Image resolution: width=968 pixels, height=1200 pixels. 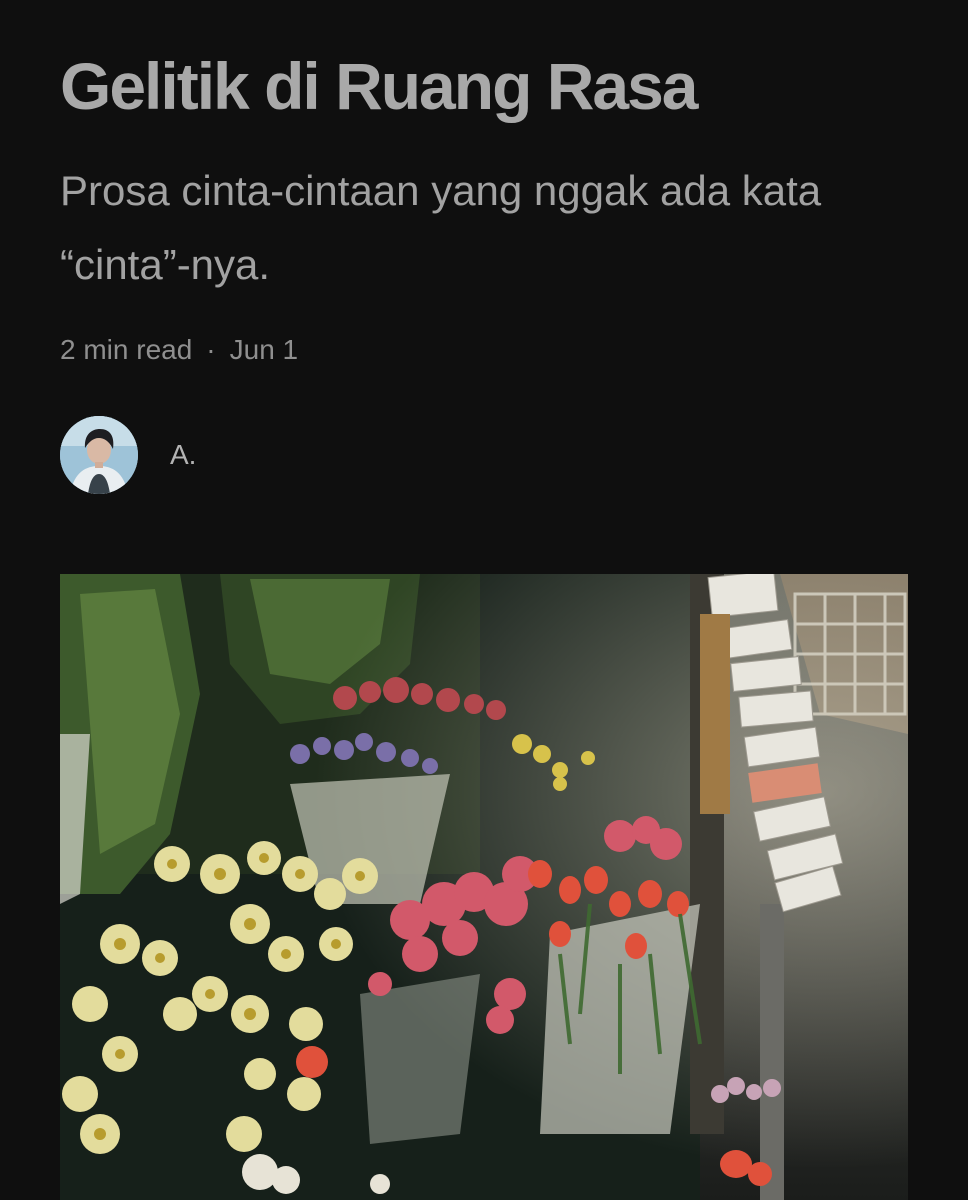 I want to click on article-meta: 2 min read · Jun 1, so click(x=179, y=350).